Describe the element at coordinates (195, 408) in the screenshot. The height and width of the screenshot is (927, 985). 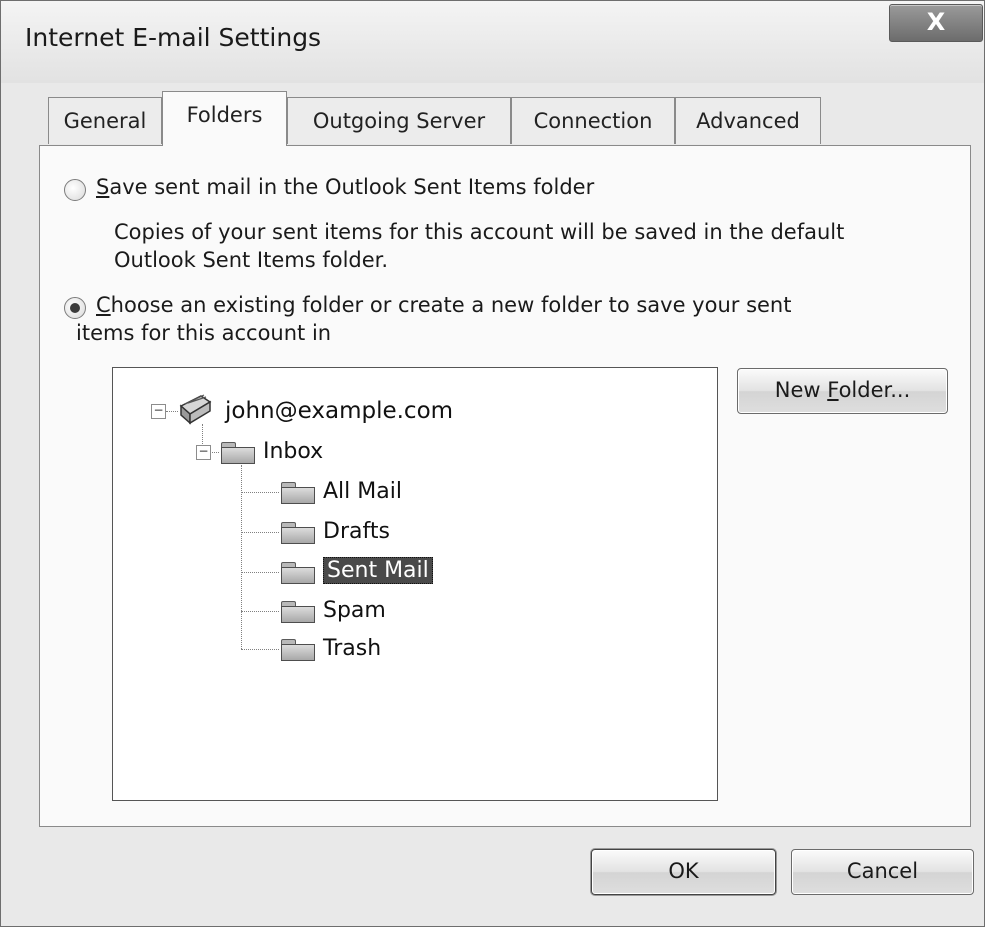
I see `account-icon` at that location.